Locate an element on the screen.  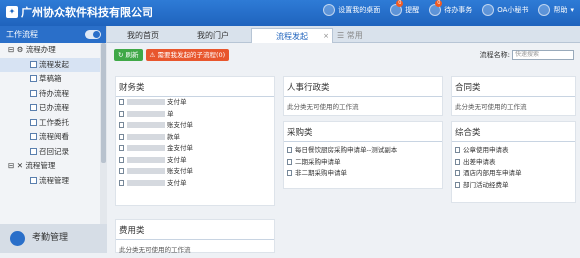
list-item-label: 非二期采购申请单 is located at coordinates (321, 173).